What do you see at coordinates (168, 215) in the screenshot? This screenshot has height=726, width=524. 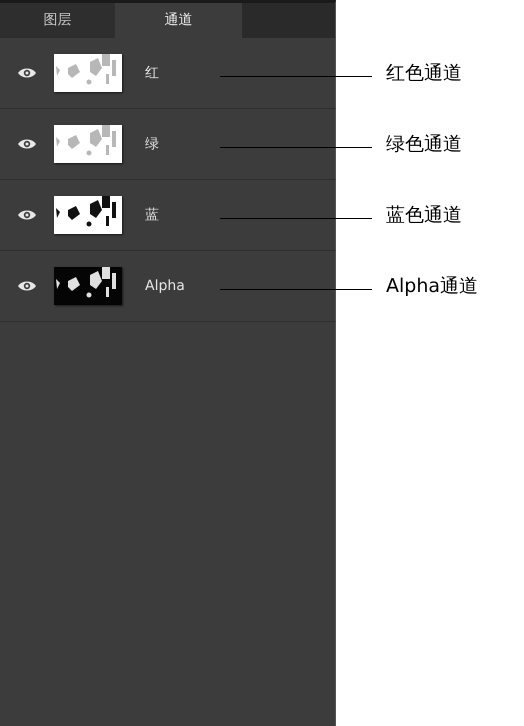 I see `channel-row: 蓝` at bounding box center [168, 215].